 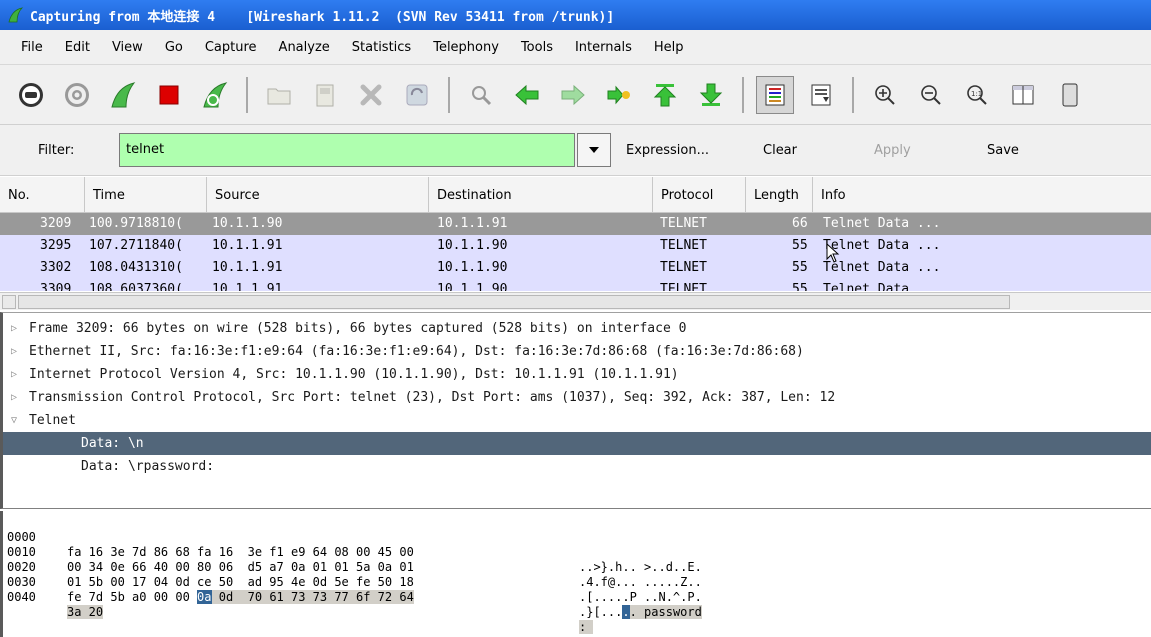 I want to click on last-packet-icon, so click(x=711, y=95).